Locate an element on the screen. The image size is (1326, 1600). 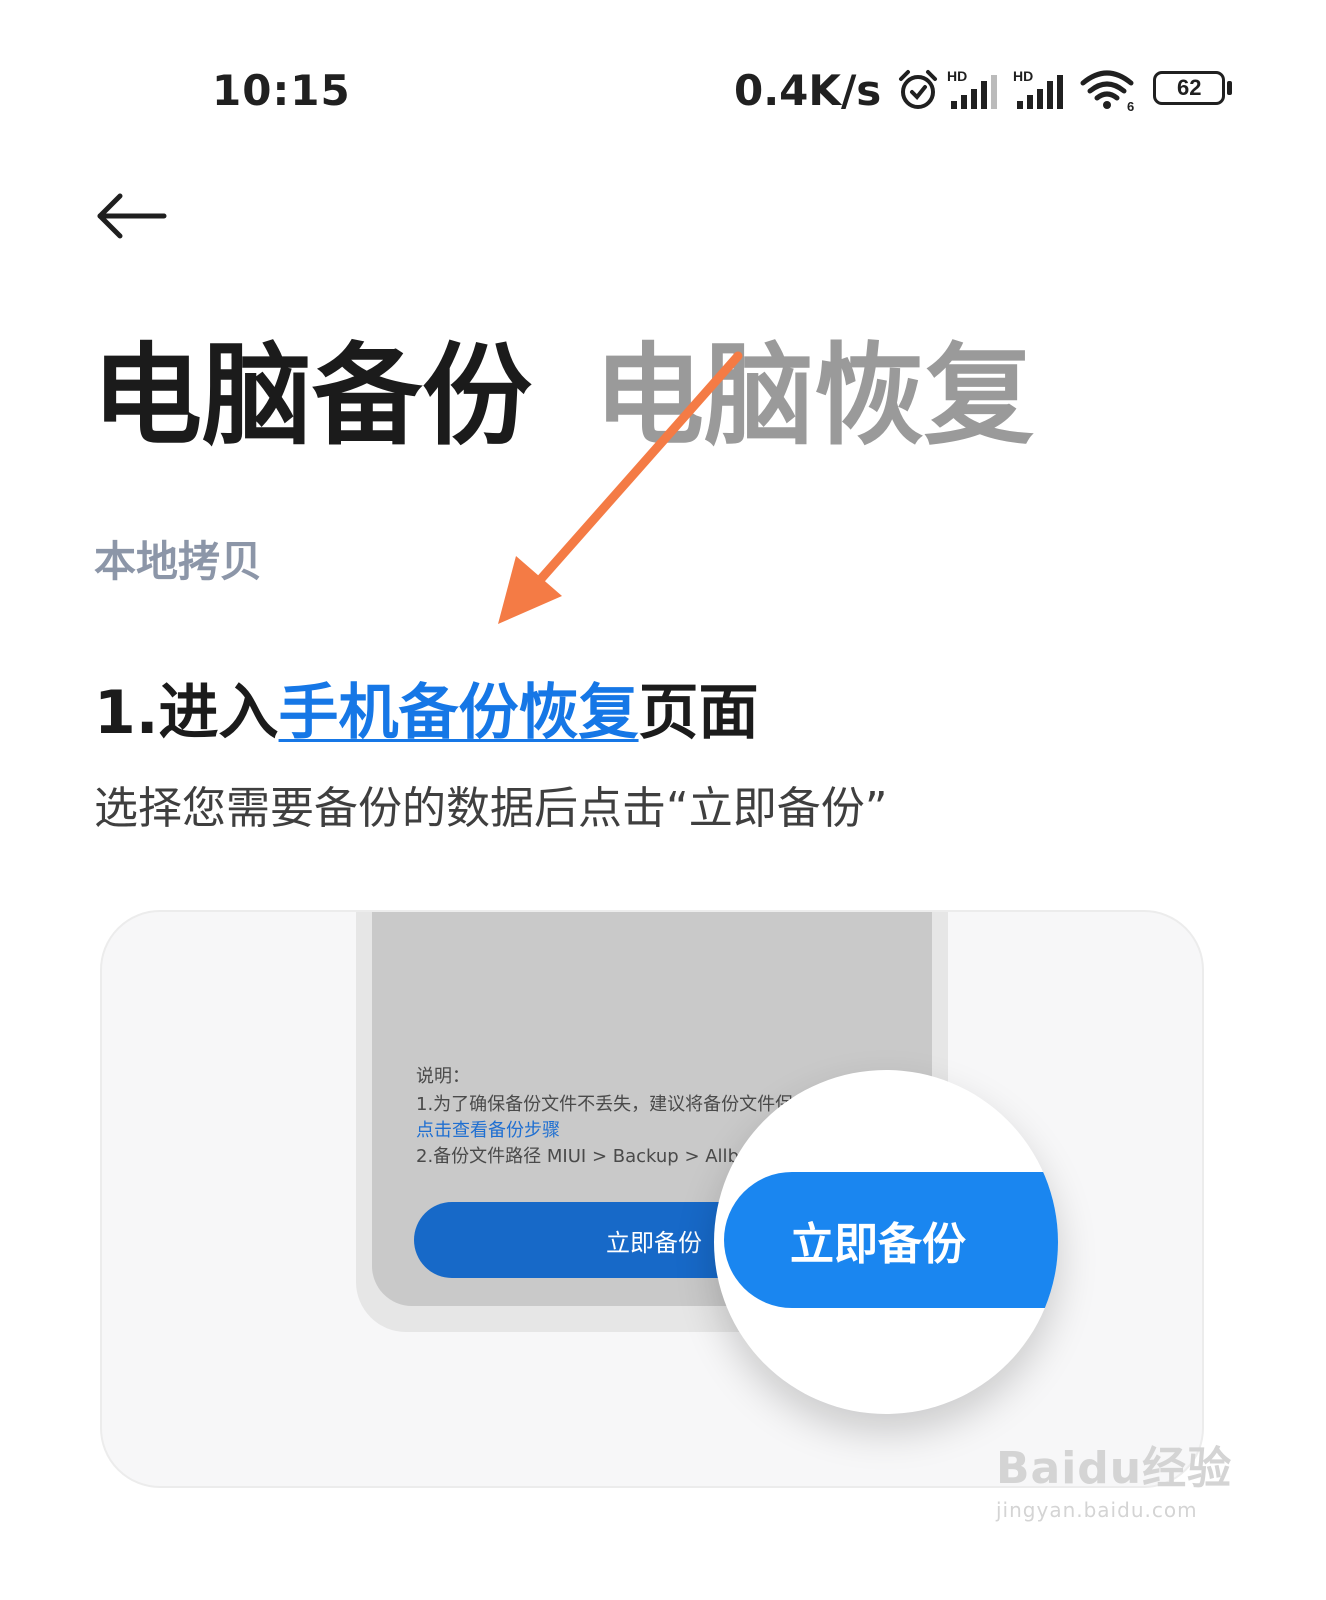
note-line-1: 1.为了确保备份文件不丢失，建议将备份文件保存 is located at coordinates (614, 1104).